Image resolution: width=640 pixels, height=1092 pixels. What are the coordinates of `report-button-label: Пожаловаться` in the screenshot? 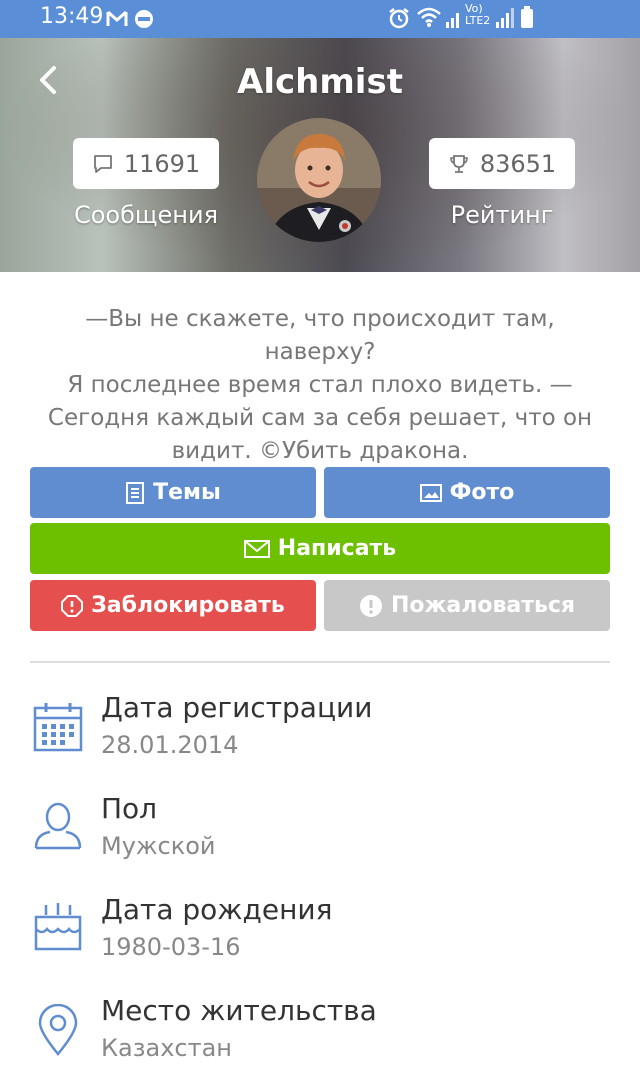 It's located at (483, 605).